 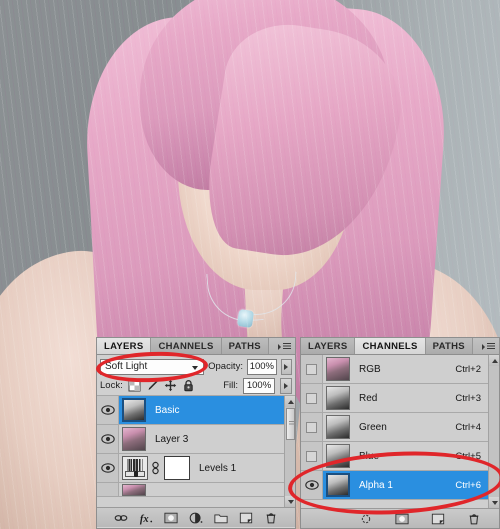 I want to click on channels-panel-tabstrip: LAYERS CHANNELS PATHS, so click(x=400, y=346).